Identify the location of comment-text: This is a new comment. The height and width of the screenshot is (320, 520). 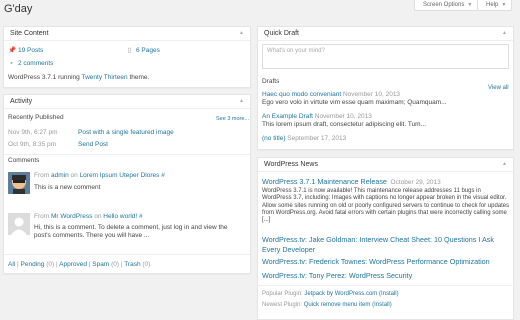
(67, 187).